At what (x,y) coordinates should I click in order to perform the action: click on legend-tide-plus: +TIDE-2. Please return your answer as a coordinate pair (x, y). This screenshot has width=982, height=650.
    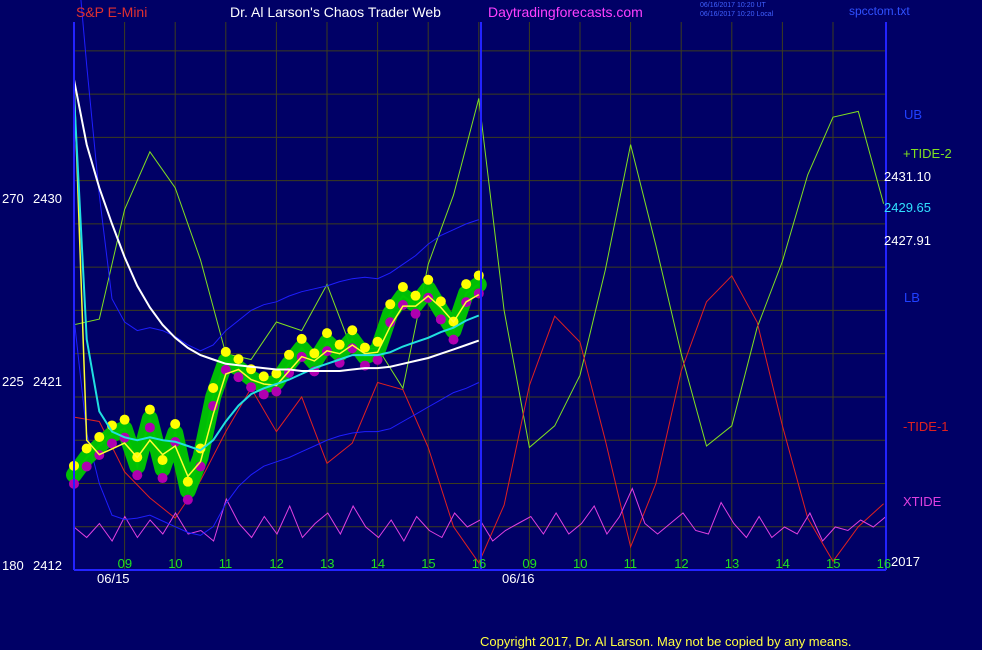
    Looking at the image, I should click on (927, 153).